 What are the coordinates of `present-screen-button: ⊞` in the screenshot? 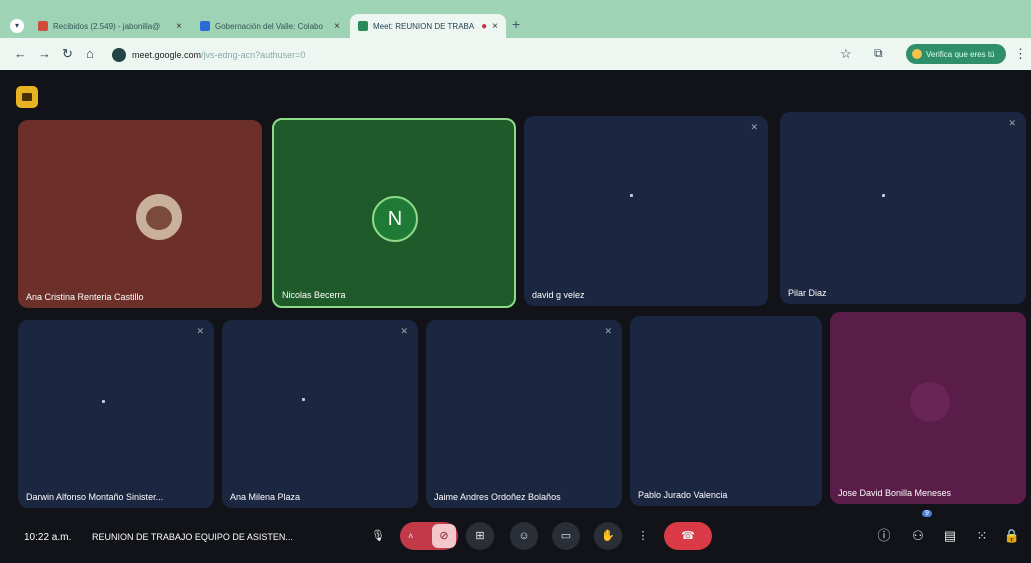 It's located at (480, 536).